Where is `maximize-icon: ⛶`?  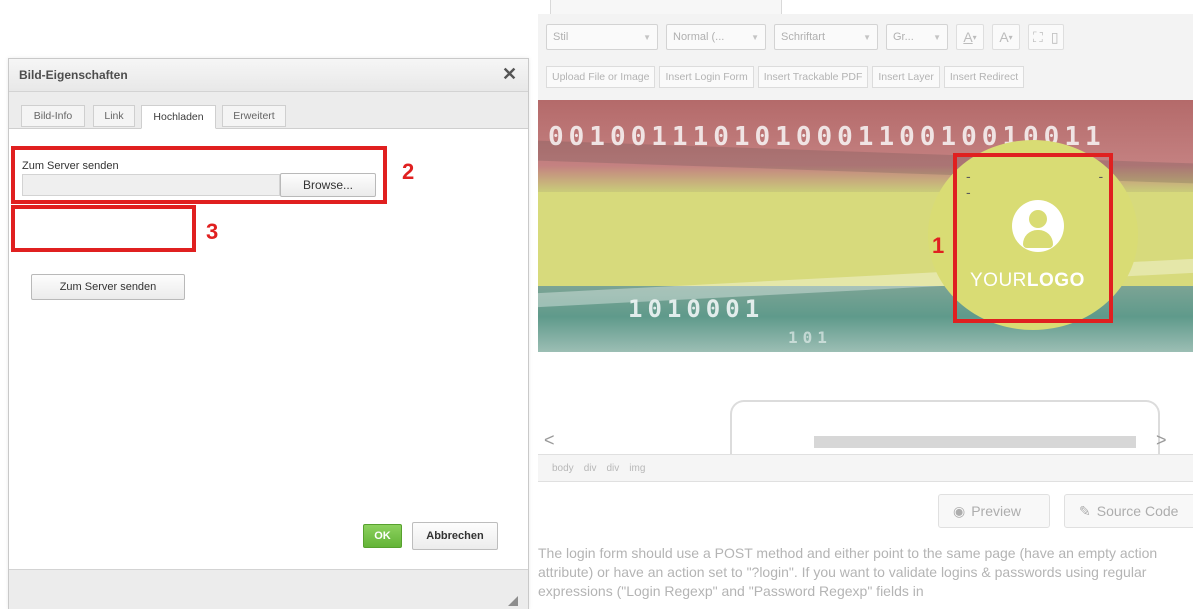
maximize-icon: ⛶ is located at coordinates (1038, 36).